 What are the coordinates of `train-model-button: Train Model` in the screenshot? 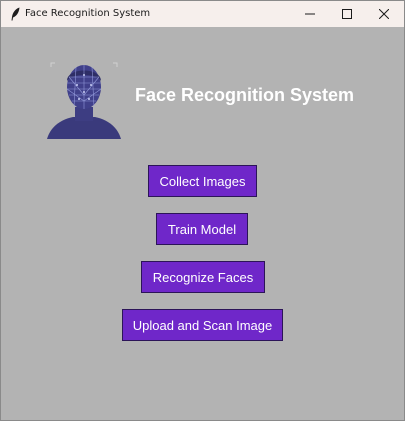 It's located at (202, 229).